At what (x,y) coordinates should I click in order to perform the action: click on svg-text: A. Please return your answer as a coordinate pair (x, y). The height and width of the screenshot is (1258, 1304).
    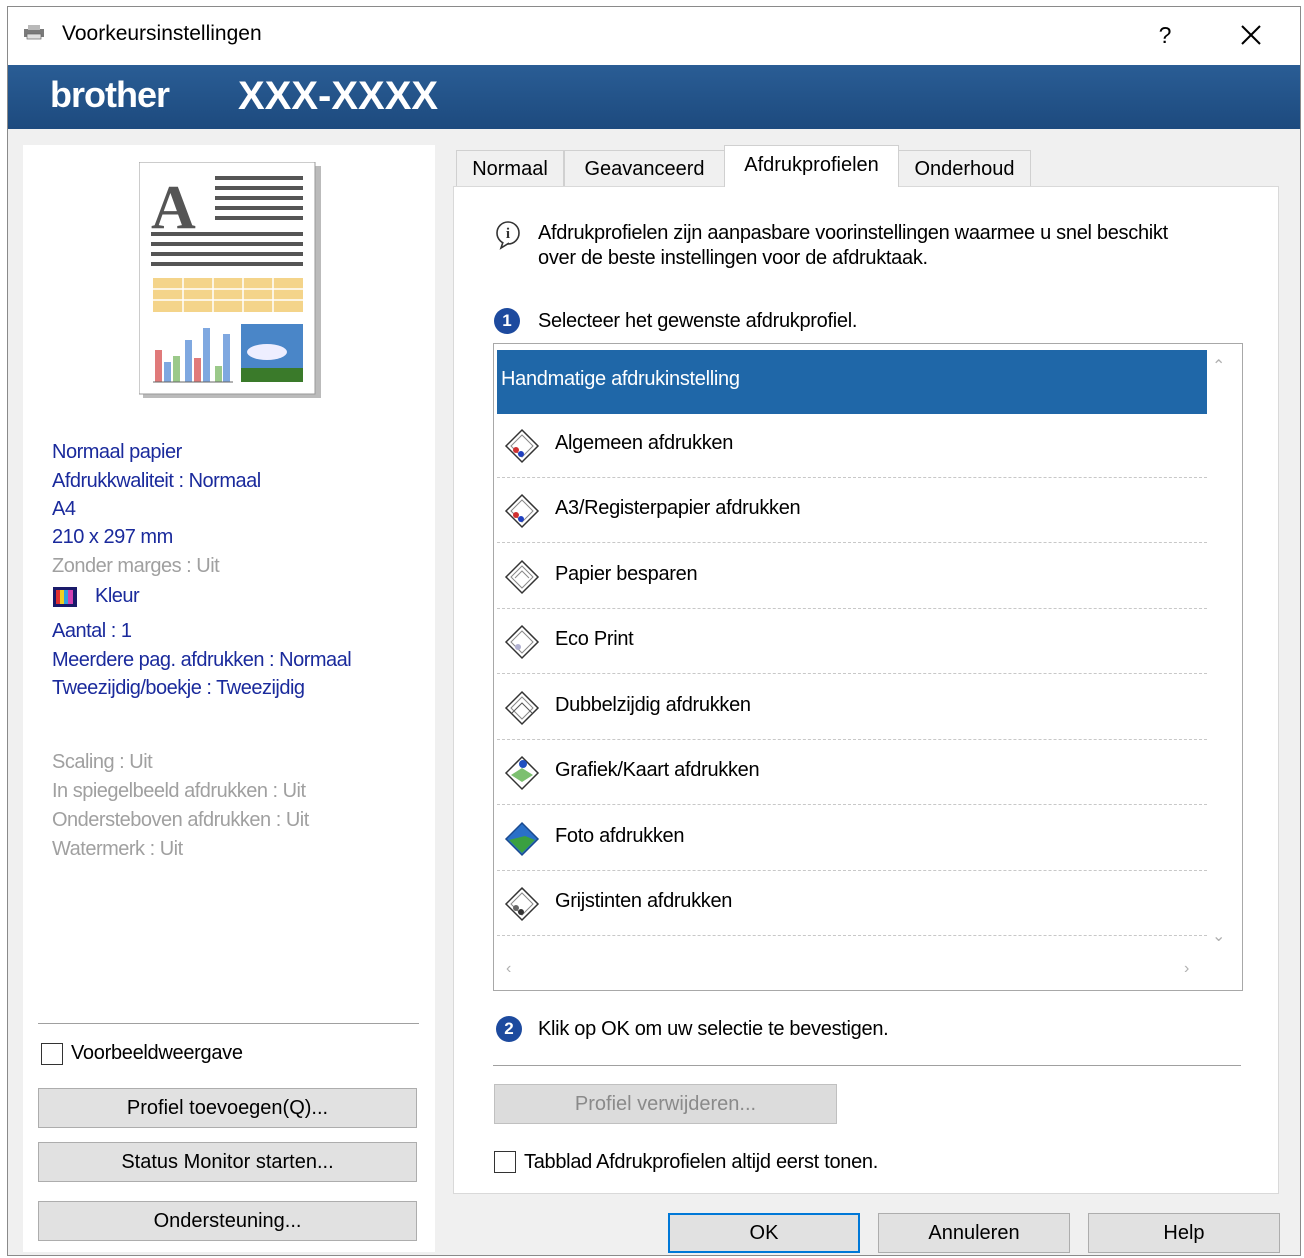
    Looking at the image, I should click on (173, 208).